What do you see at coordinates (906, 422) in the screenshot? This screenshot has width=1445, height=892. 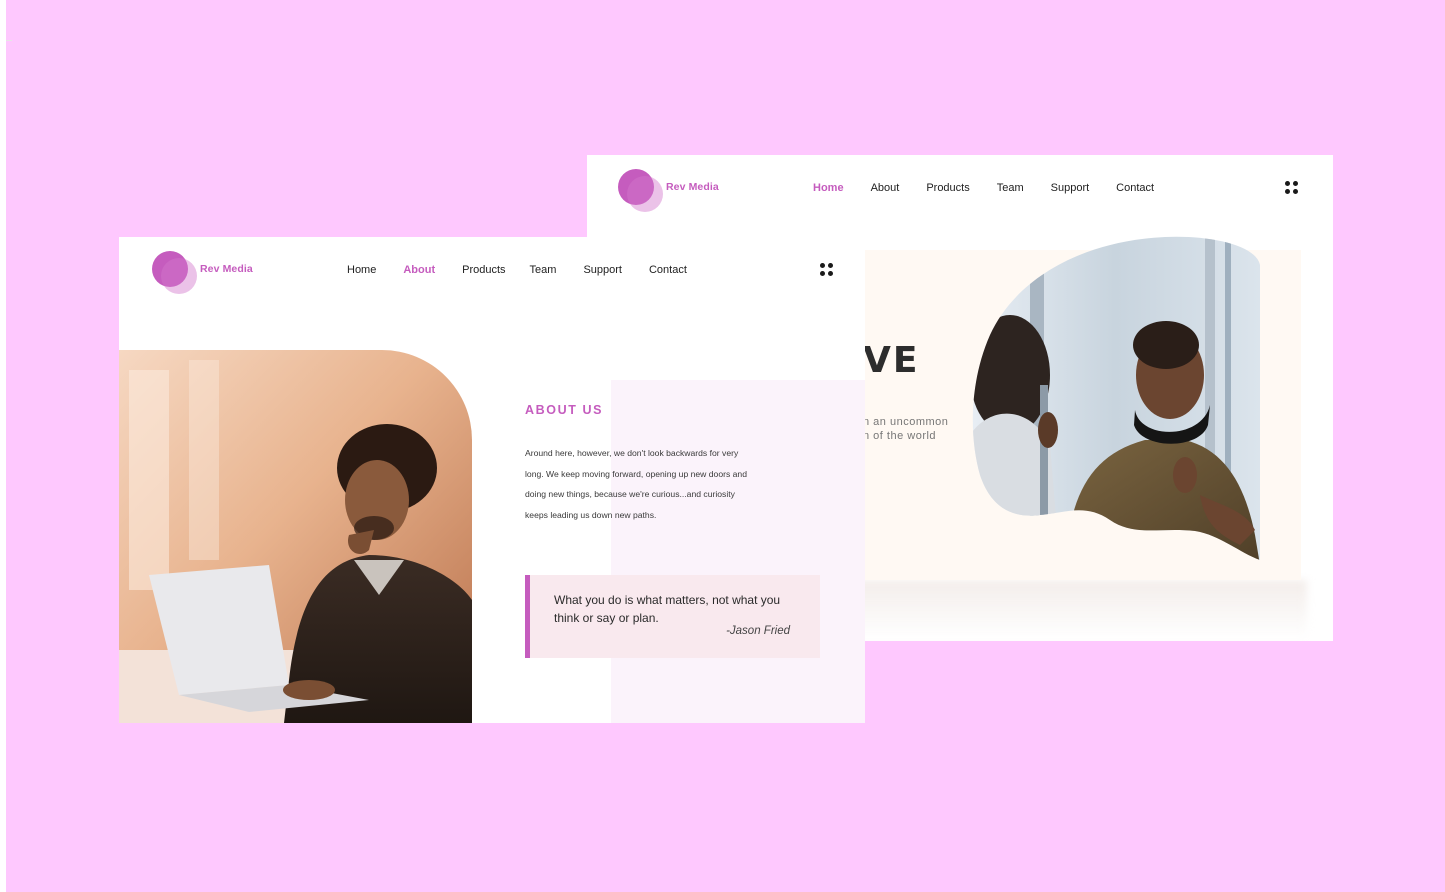 I see `hero-subtext-line: n an uncommon` at bounding box center [906, 422].